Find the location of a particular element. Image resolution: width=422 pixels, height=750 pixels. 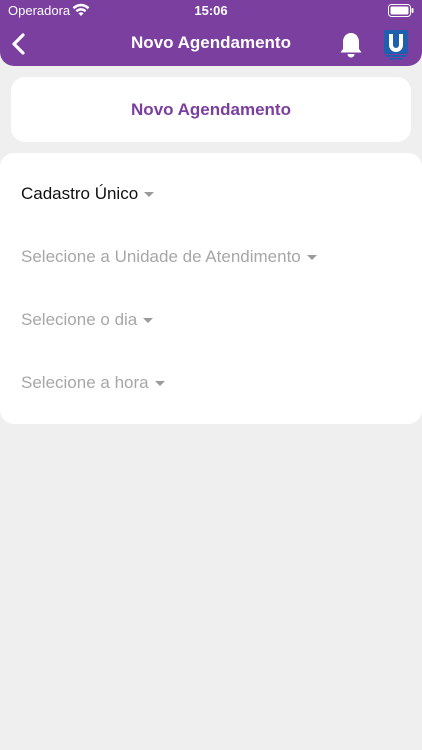

app-header: Operadora 15:06 Novo Agendamento is located at coordinates (211, 33).